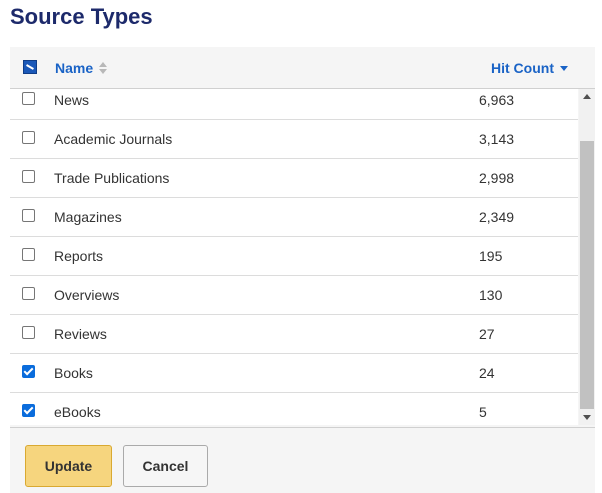 This screenshot has width=602, height=493. Describe the element at coordinates (587, 275) in the screenshot. I see `scroll-thumb` at that location.